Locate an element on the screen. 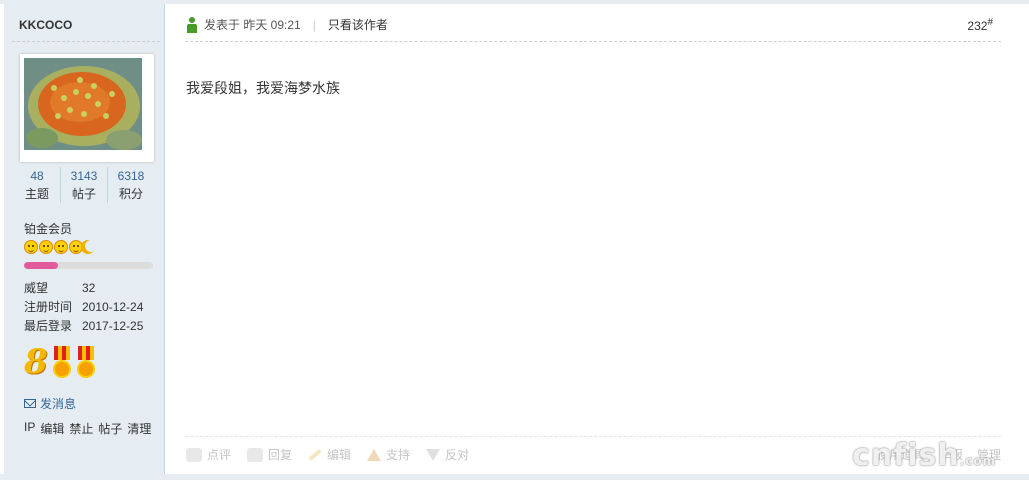  bottom-border is located at coordinates (514, 477).